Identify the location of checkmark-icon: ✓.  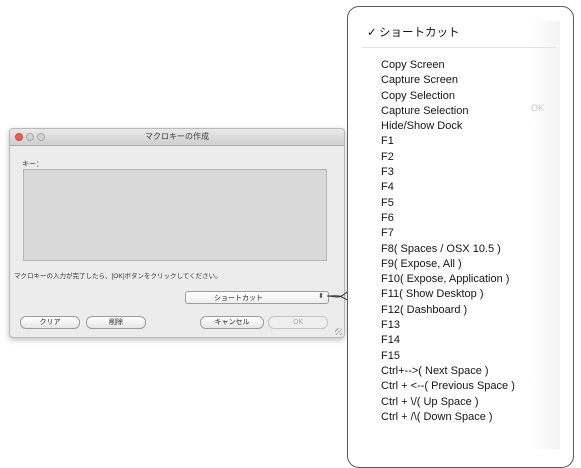
(372, 33).